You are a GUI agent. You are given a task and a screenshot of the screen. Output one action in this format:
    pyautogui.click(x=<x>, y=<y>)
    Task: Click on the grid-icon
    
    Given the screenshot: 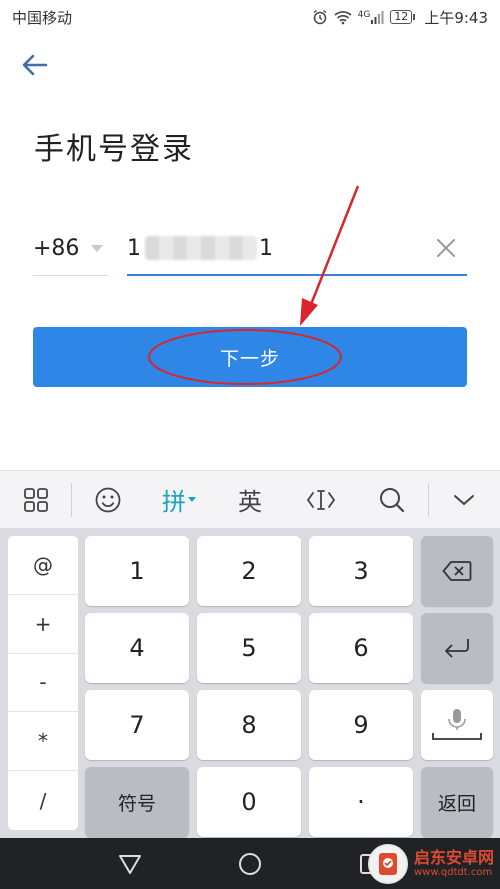 What is the action you would take?
    pyautogui.click(x=35, y=499)
    